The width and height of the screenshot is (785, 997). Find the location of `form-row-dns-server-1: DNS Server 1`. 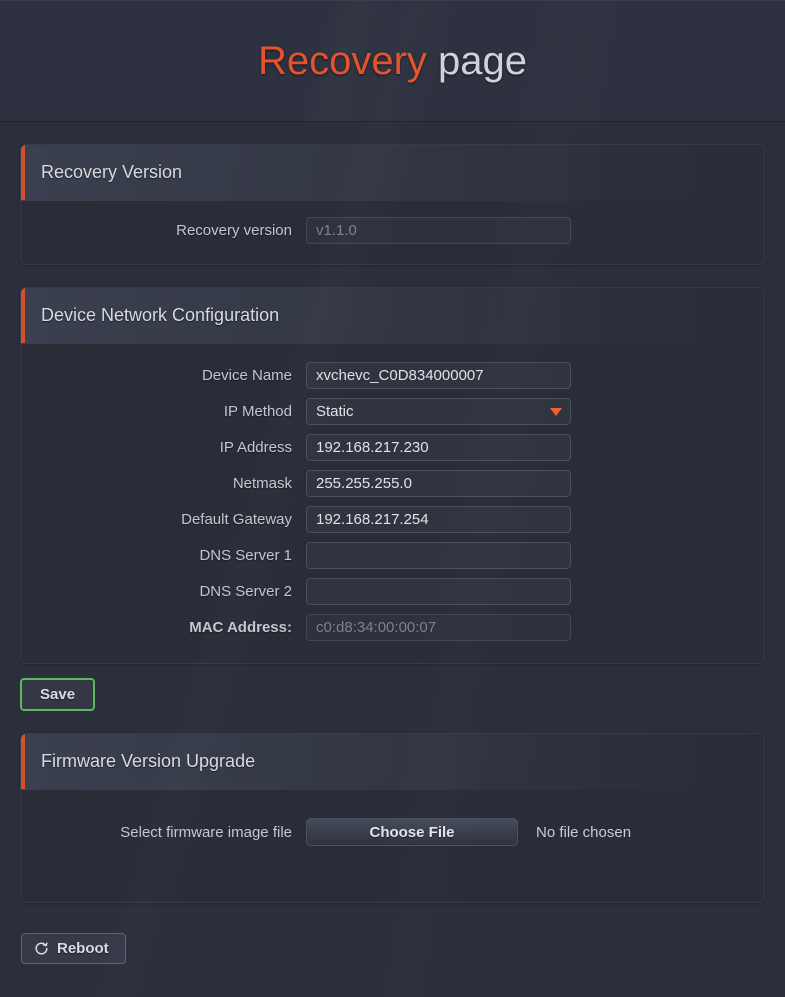

form-row-dns-server-1: DNS Server 1 is located at coordinates (392, 555).